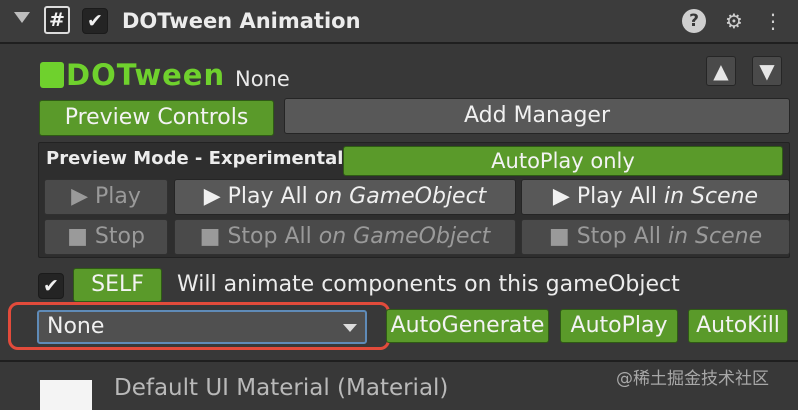  Describe the element at coordinates (117, 285) in the screenshot. I see `self-button: SELF` at that location.